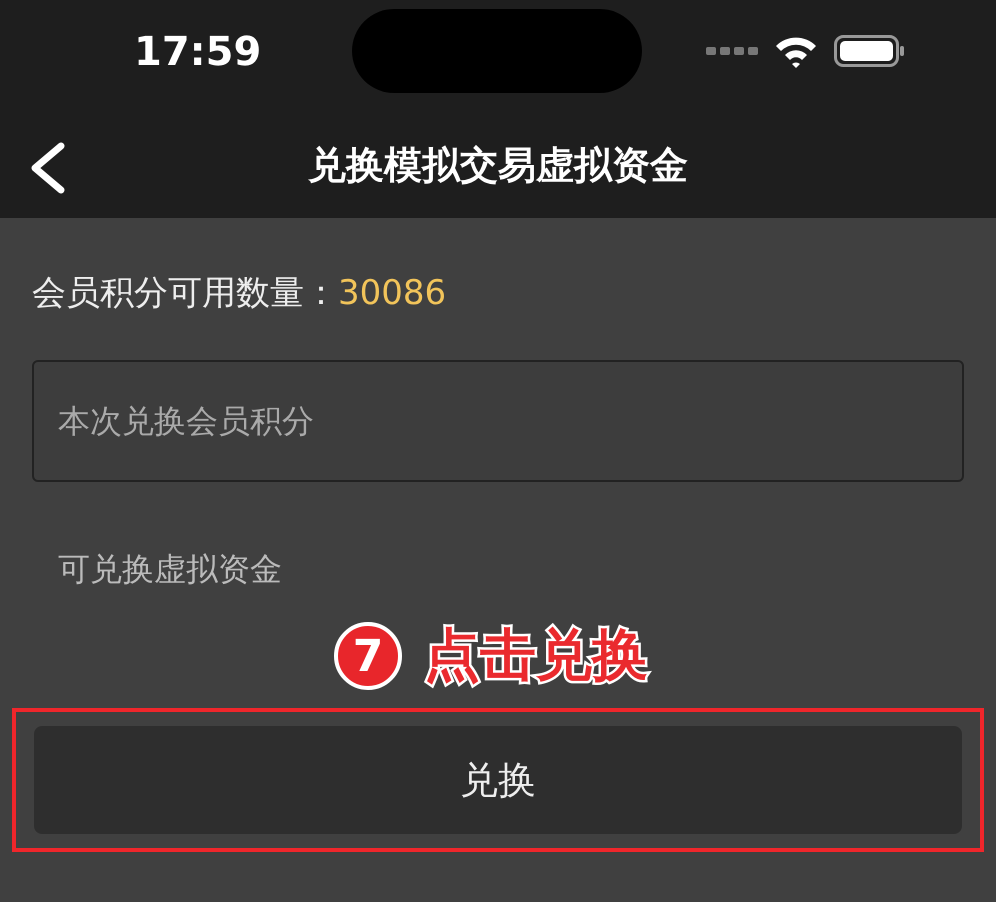  Describe the element at coordinates (536, 656) in the screenshot. I see `annotation-text: 点击兑换` at that location.